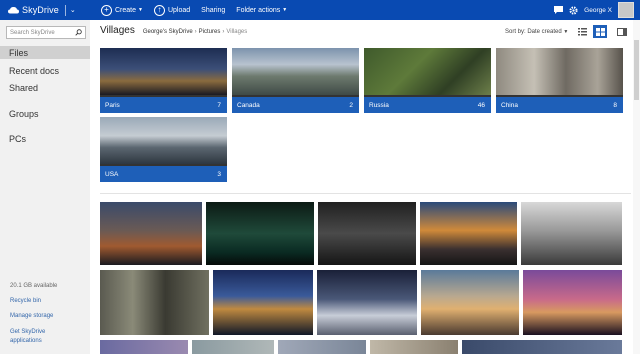 Image resolution: width=640 pixels, height=354 pixels. Describe the element at coordinates (210, 32) in the screenshot. I see `breadcrumb-item: Pictures` at that location.